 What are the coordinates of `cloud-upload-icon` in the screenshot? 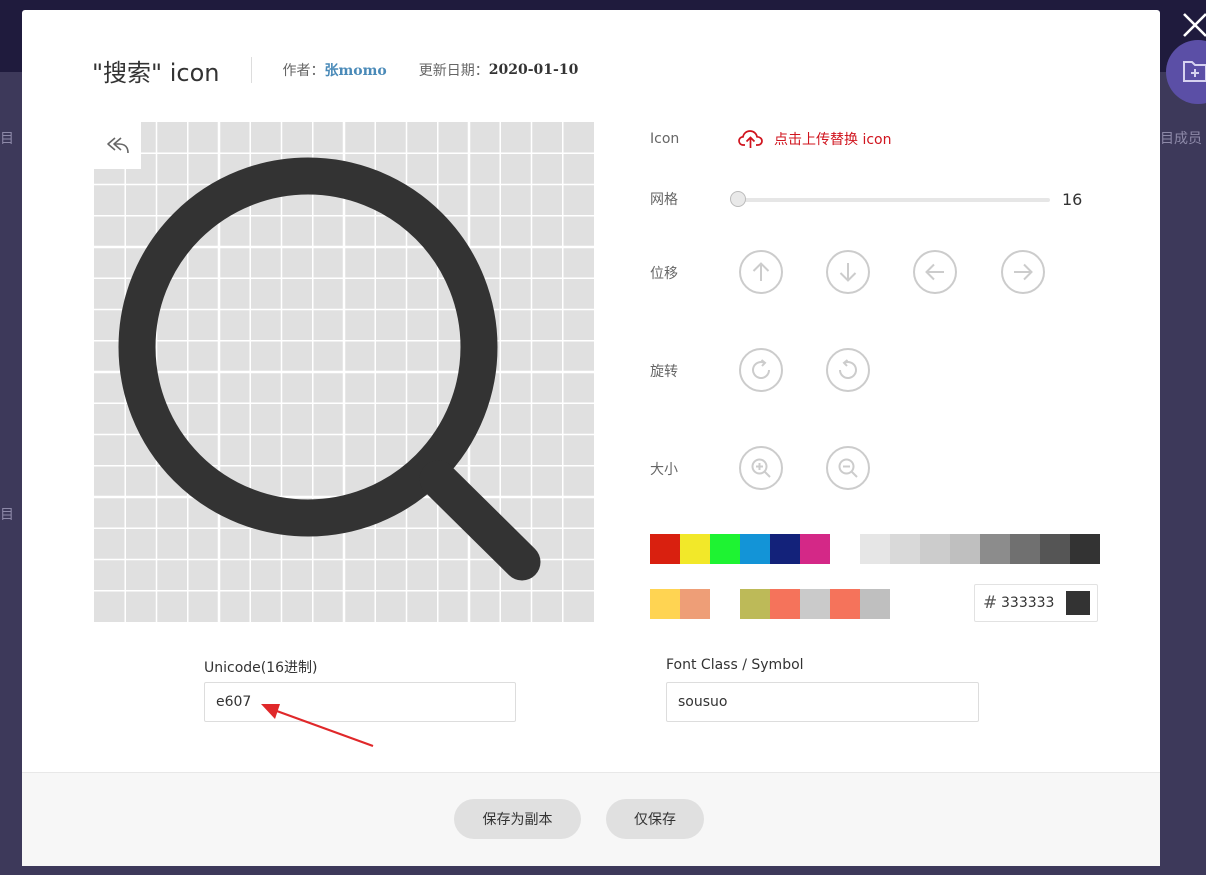 It's located at (750, 139).